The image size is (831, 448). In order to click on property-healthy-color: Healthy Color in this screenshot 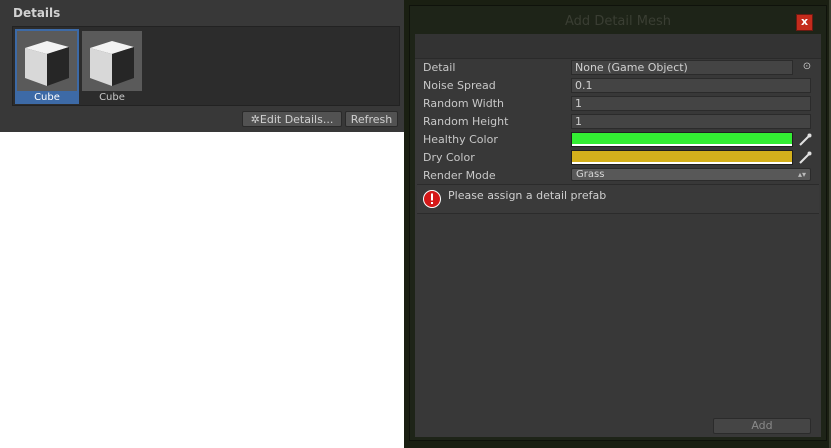, I will do `click(618, 140)`.